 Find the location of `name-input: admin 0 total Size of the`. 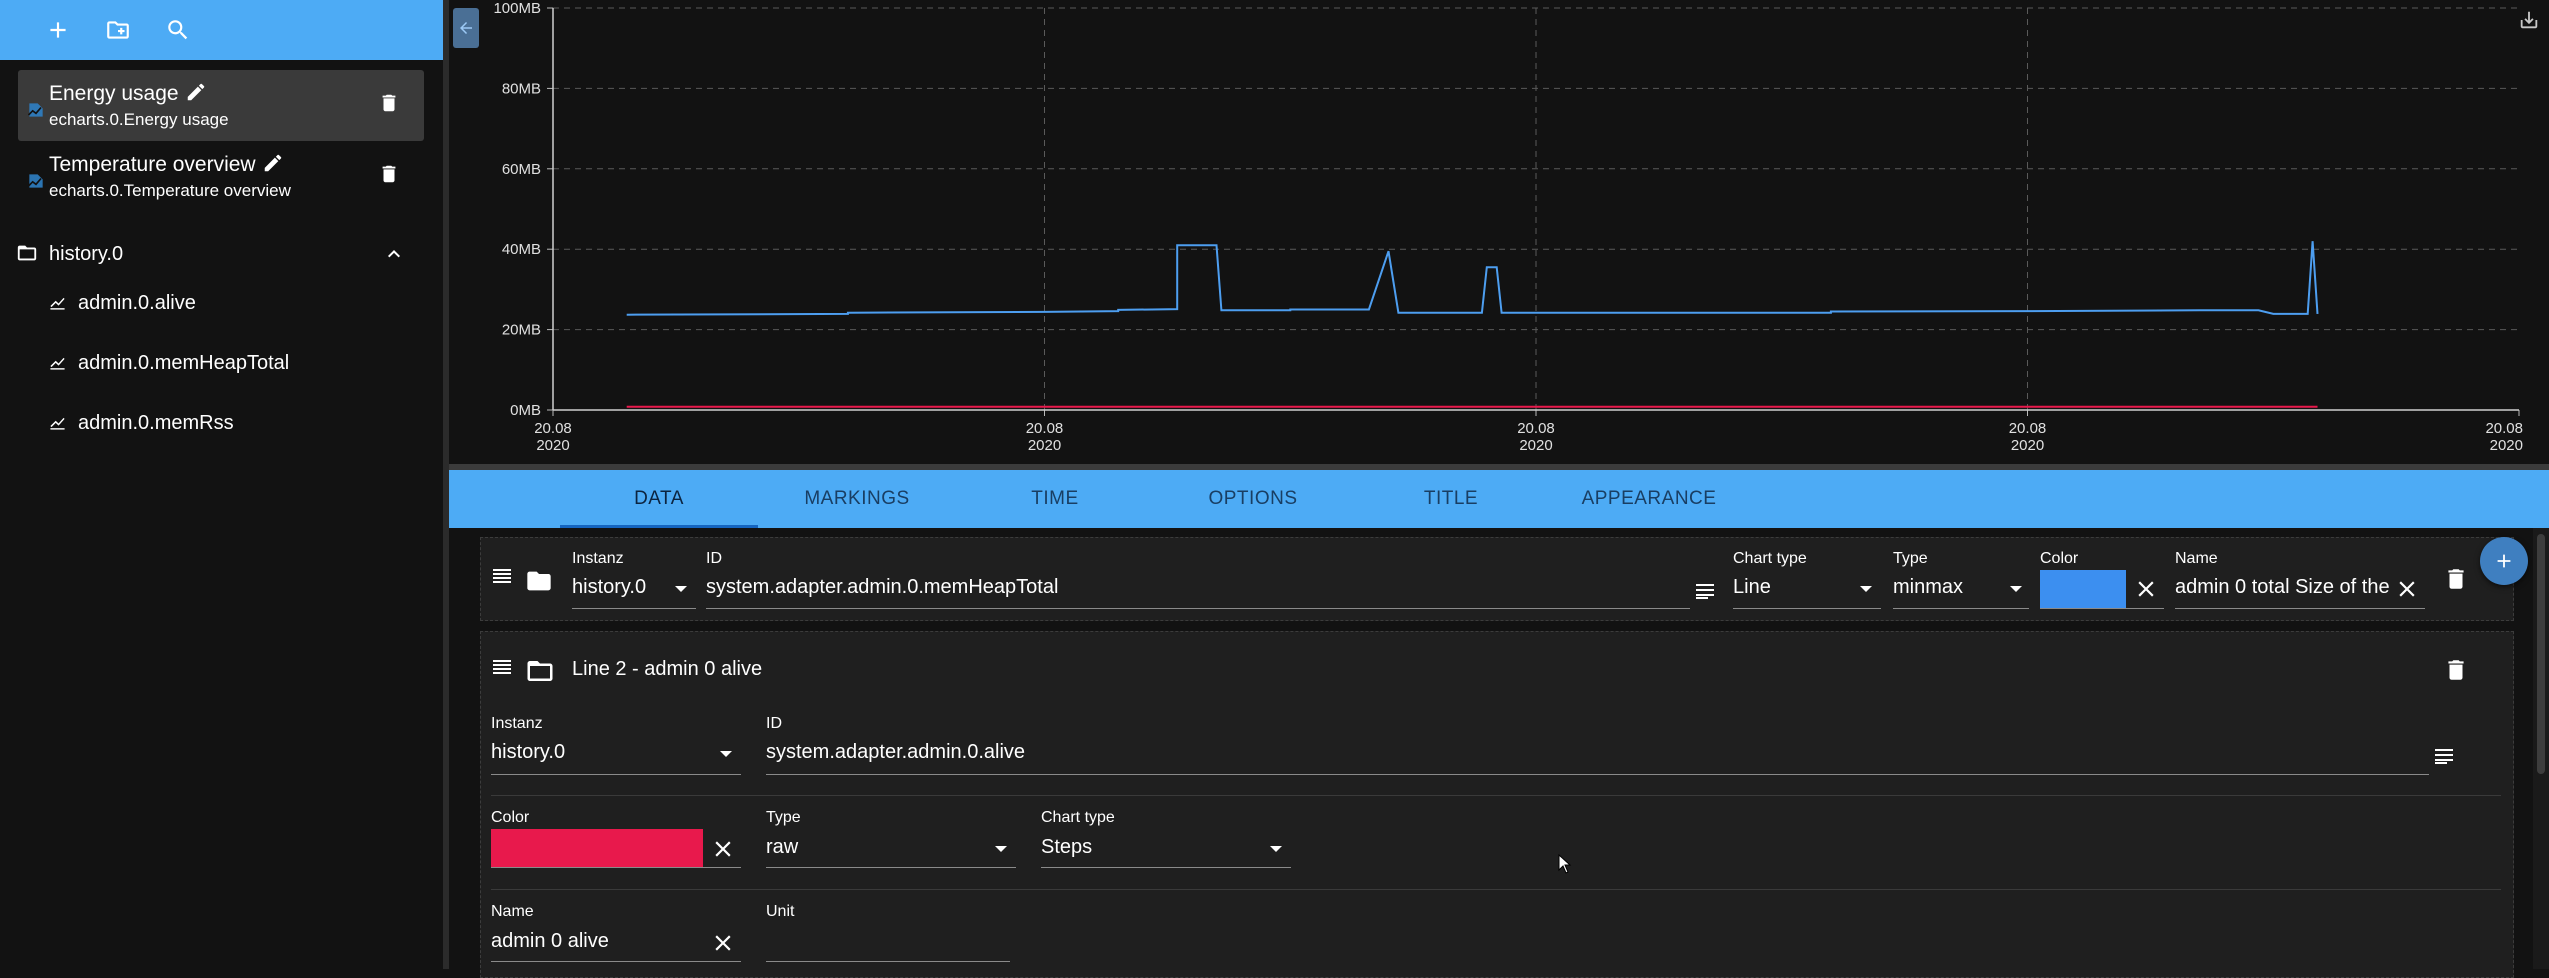

name-input: admin 0 total Size of the is located at coordinates (2282, 587).